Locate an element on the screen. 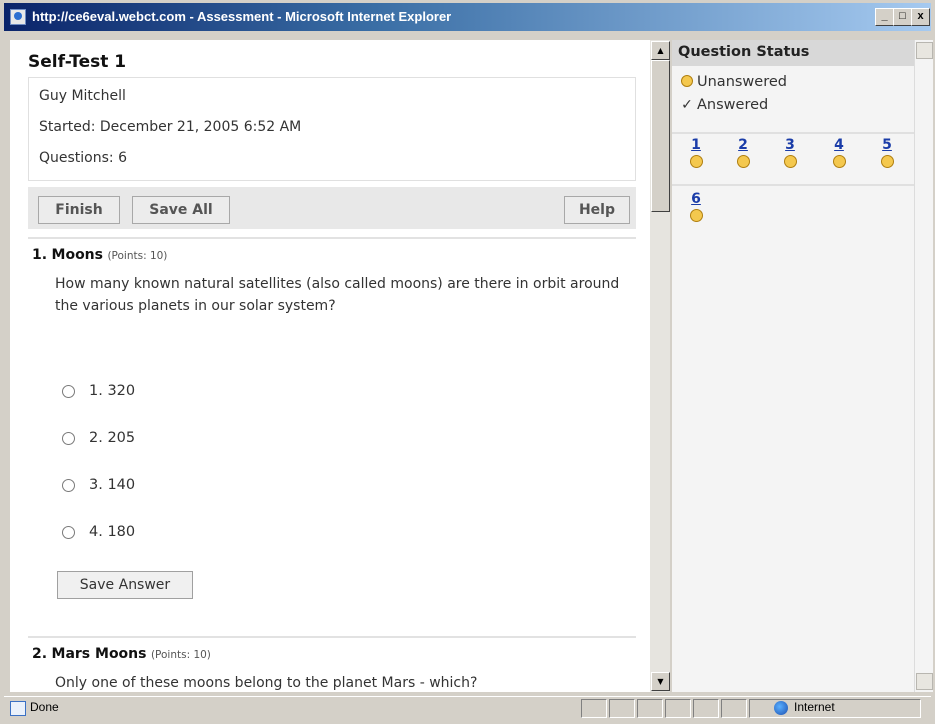 Image resolution: width=935 pixels, height=724 pixels. question-link-2: 2 is located at coordinates (743, 153).